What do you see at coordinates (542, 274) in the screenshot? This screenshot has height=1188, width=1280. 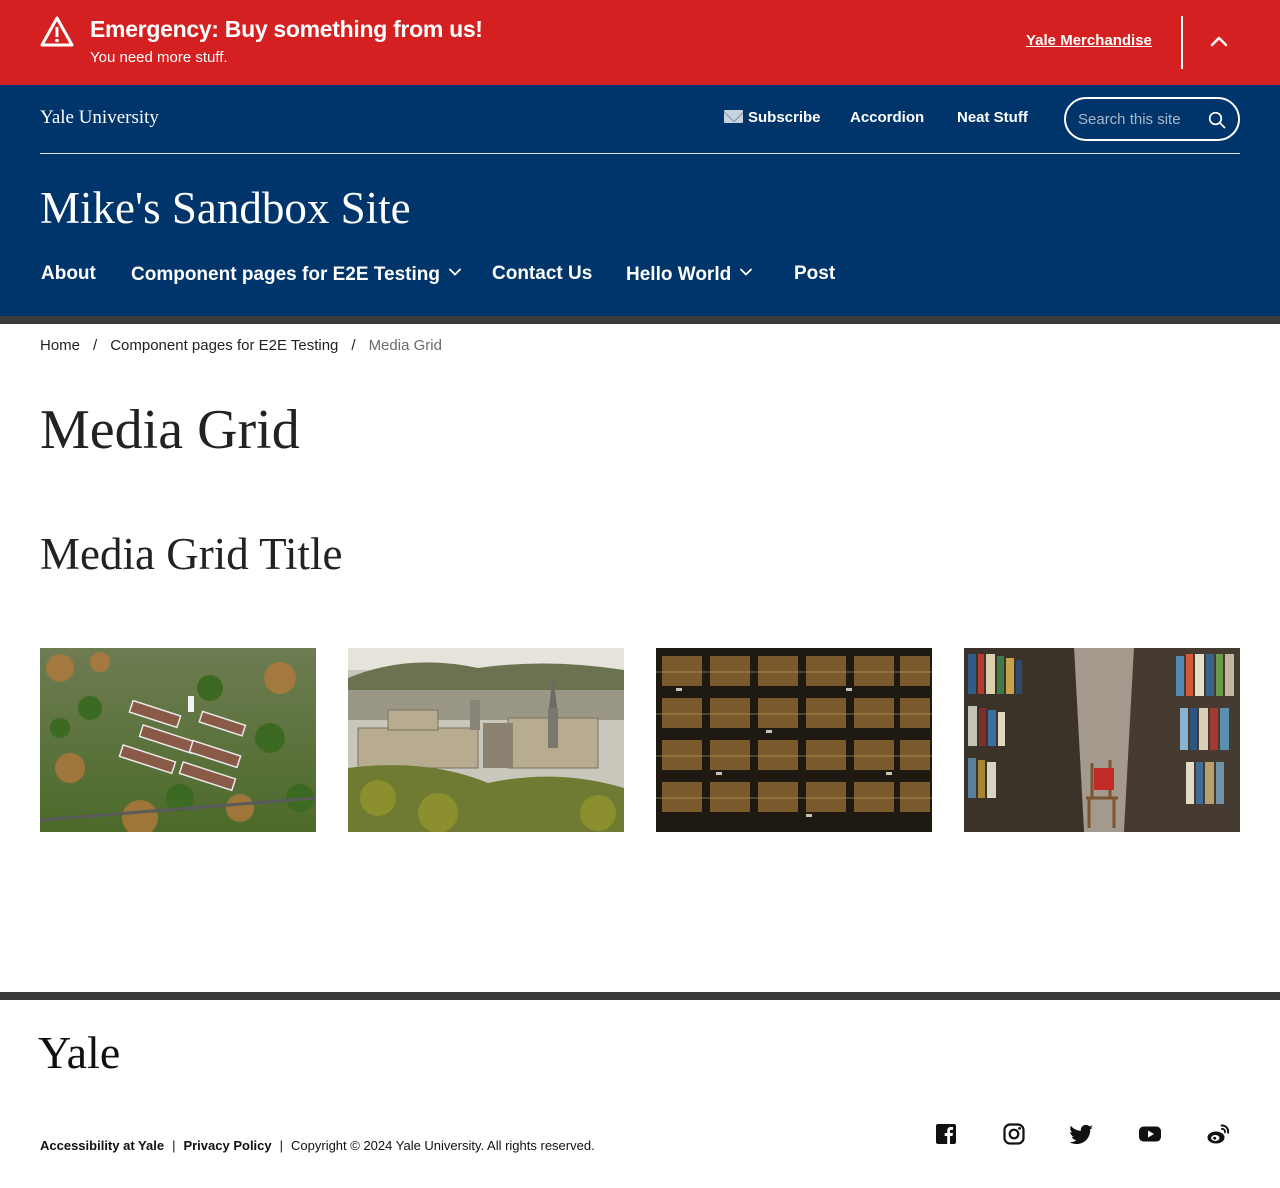 I see `nav-item-contact-us: Contact Us` at bounding box center [542, 274].